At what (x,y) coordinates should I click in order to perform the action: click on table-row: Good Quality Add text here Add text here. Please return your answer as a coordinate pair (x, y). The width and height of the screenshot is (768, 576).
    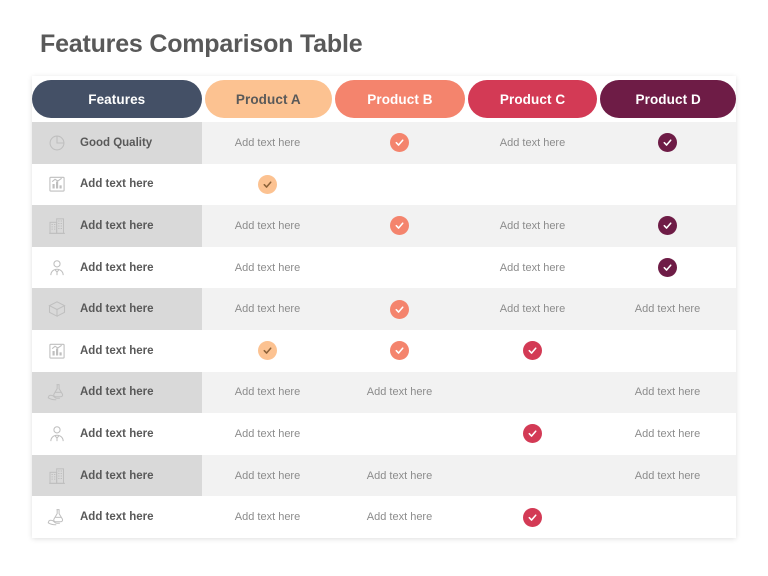
    Looking at the image, I should click on (384, 143).